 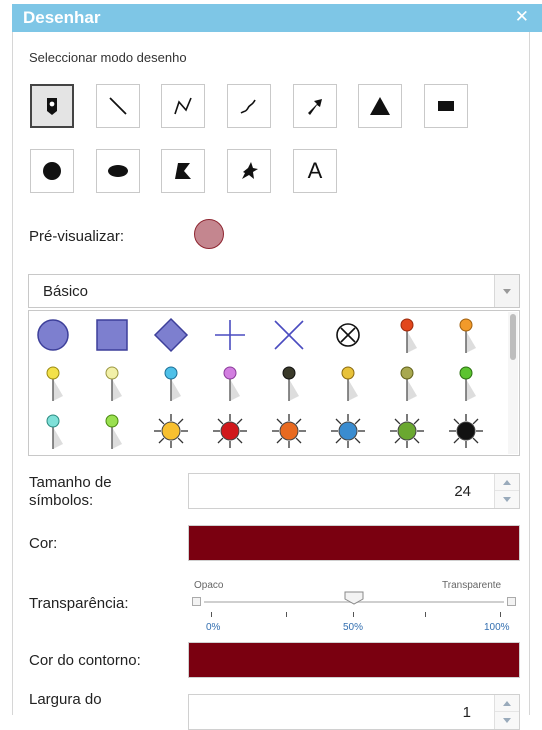 I want to click on pushpin-orange-icon, so click(x=467, y=335).